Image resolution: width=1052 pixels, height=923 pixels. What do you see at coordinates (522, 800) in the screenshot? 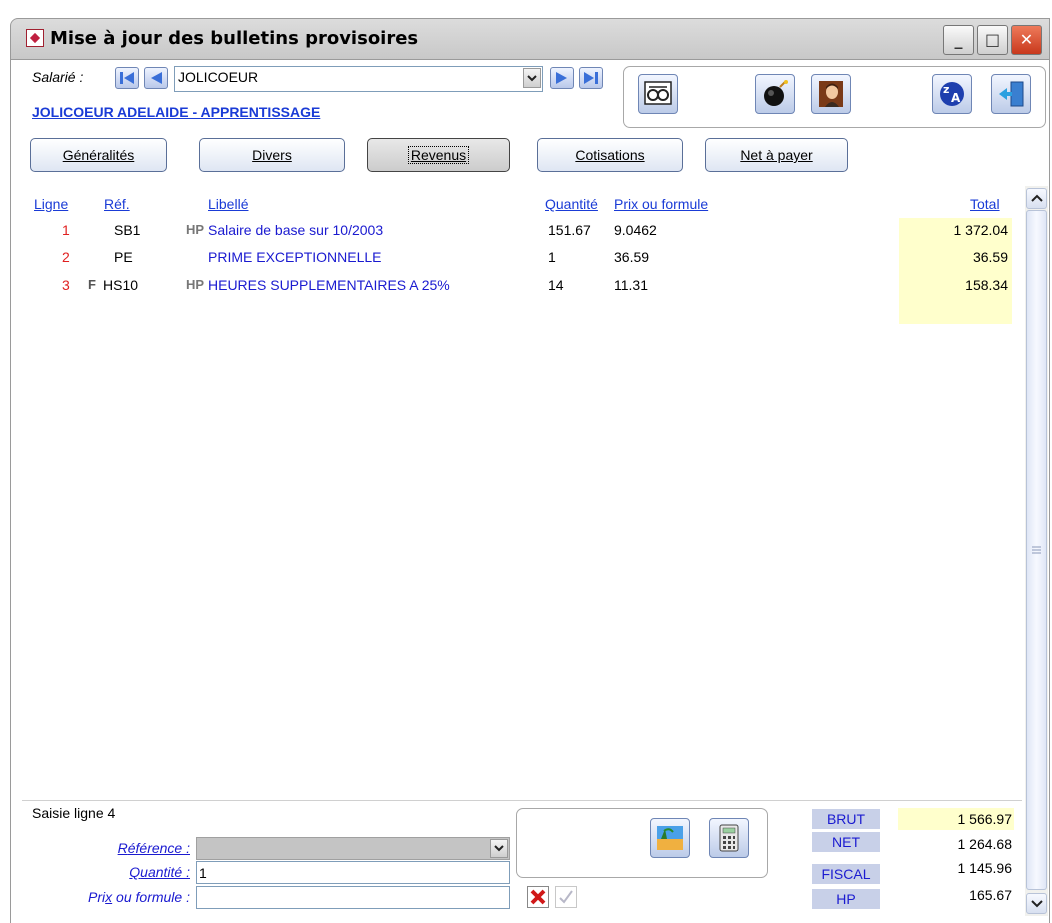
I see `bottom-separator` at bounding box center [522, 800].